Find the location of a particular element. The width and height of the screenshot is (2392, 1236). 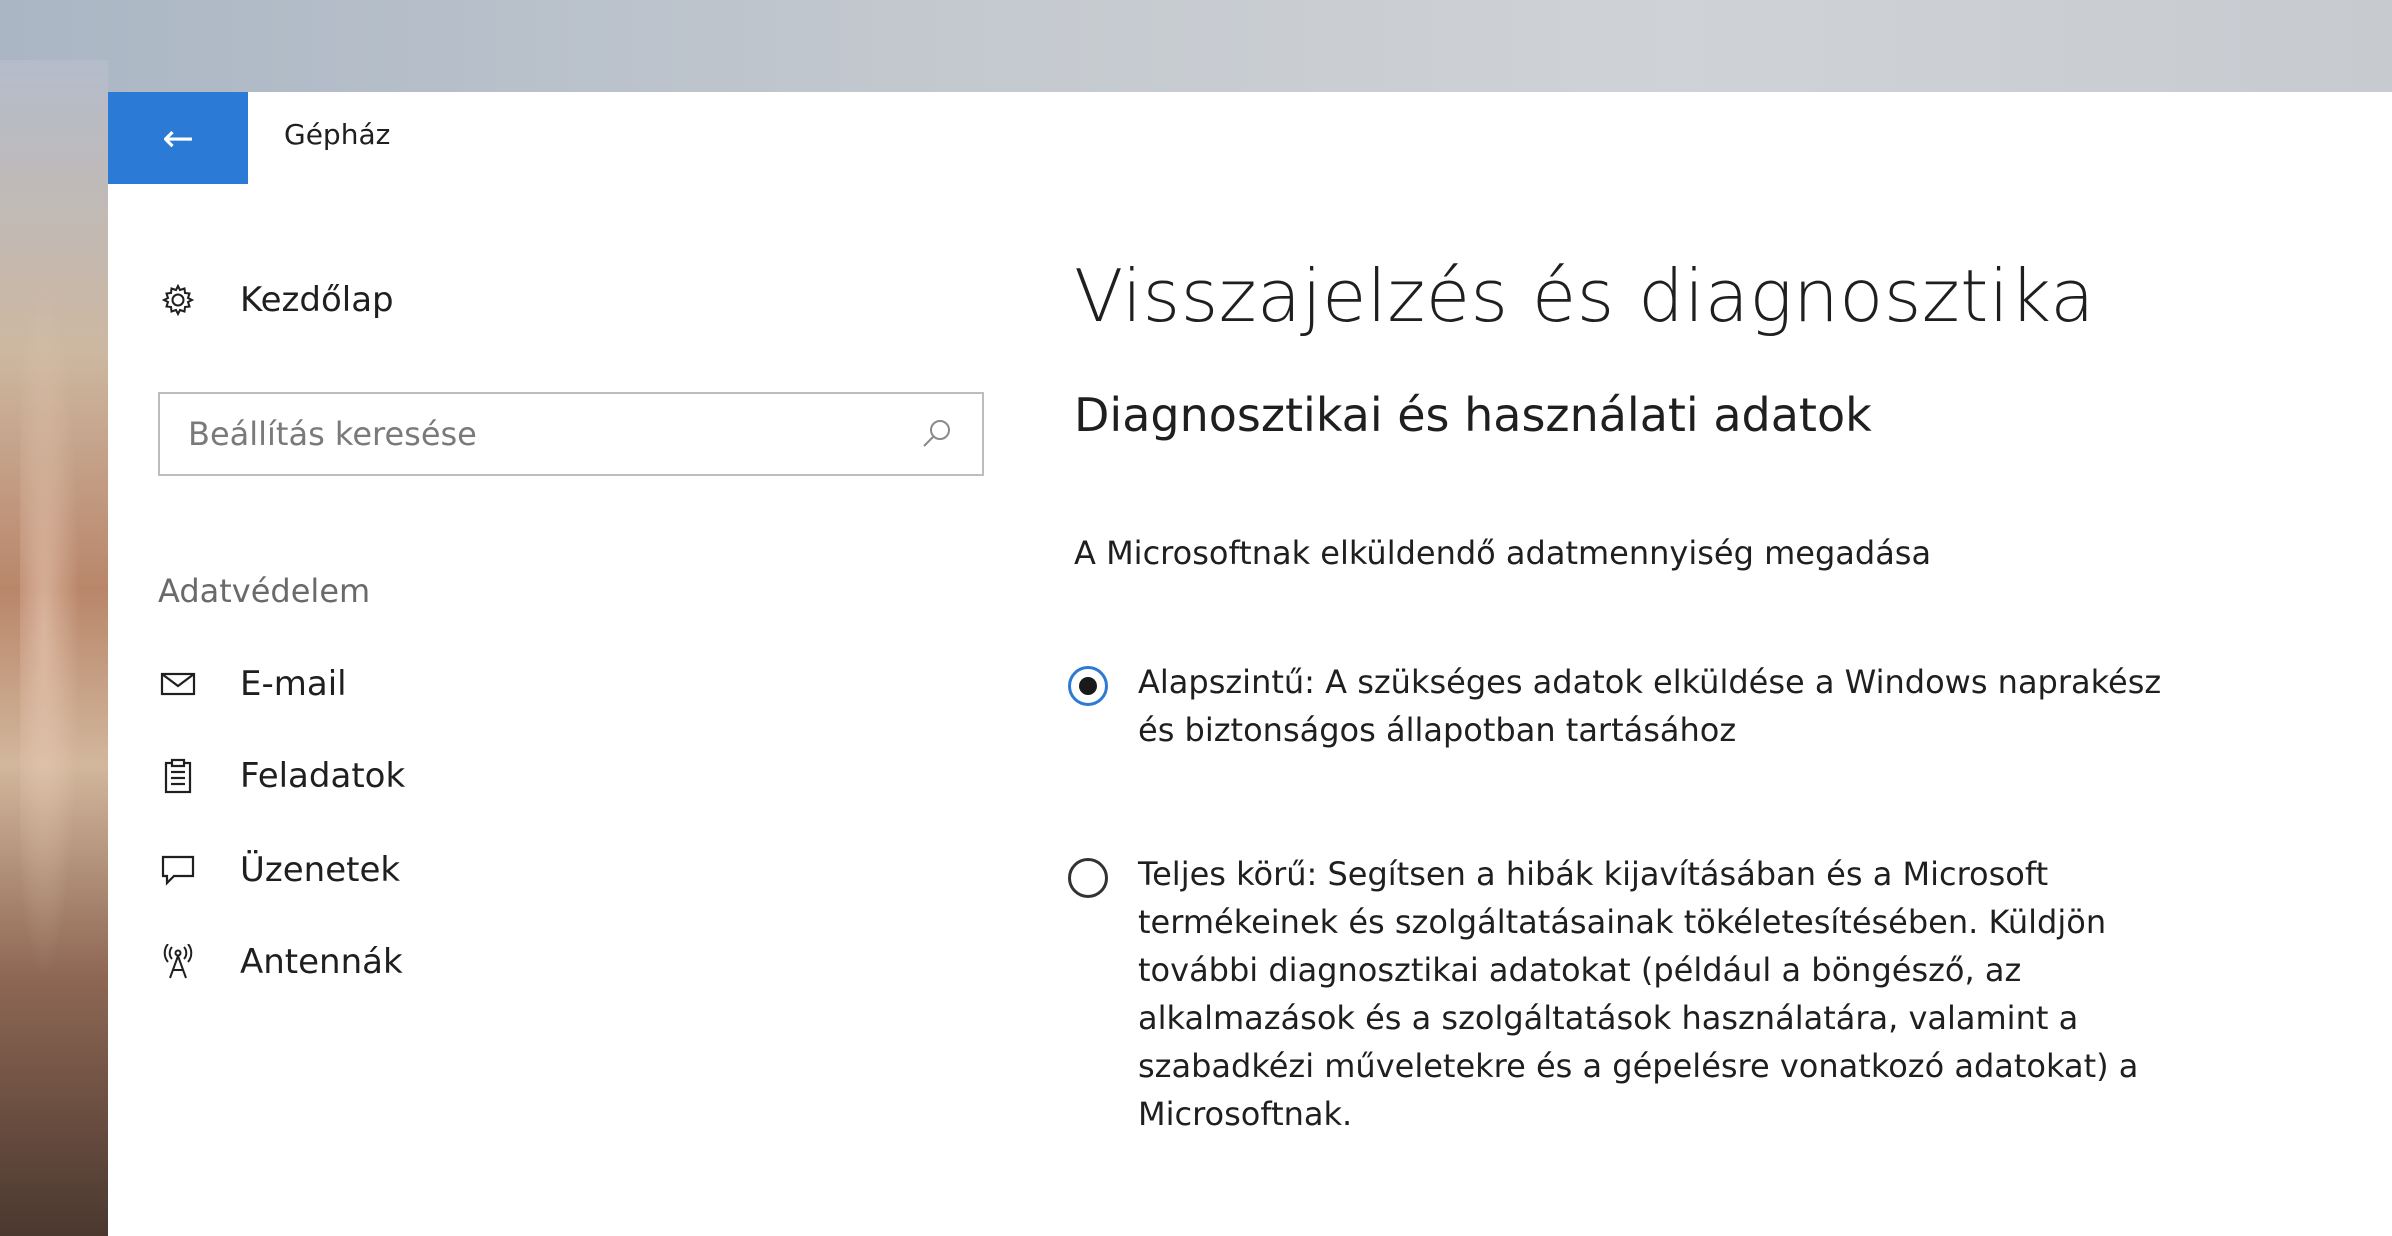

desktop-top-band is located at coordinates (1196, 46).